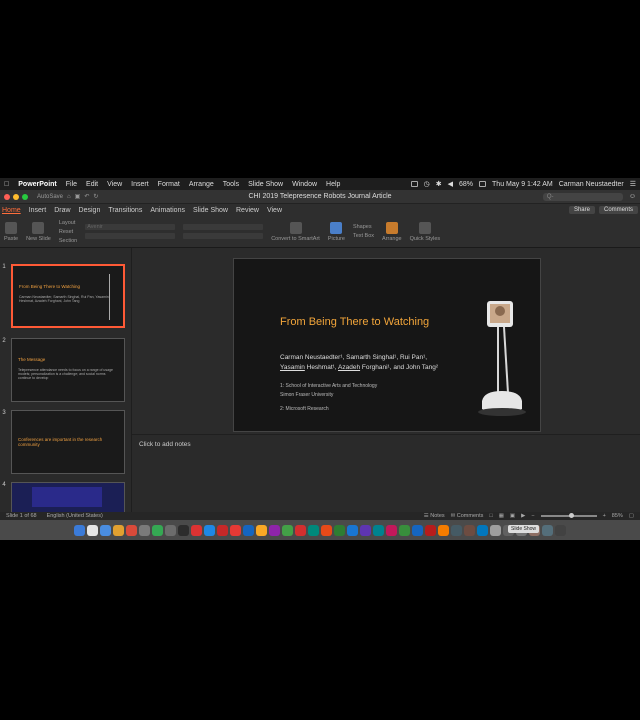 This screenshot has height=720, width=640. What do you see at coordinates (278, 210) in the screenshot?
I see `tab-view: View` at bounding box center [278, 210].